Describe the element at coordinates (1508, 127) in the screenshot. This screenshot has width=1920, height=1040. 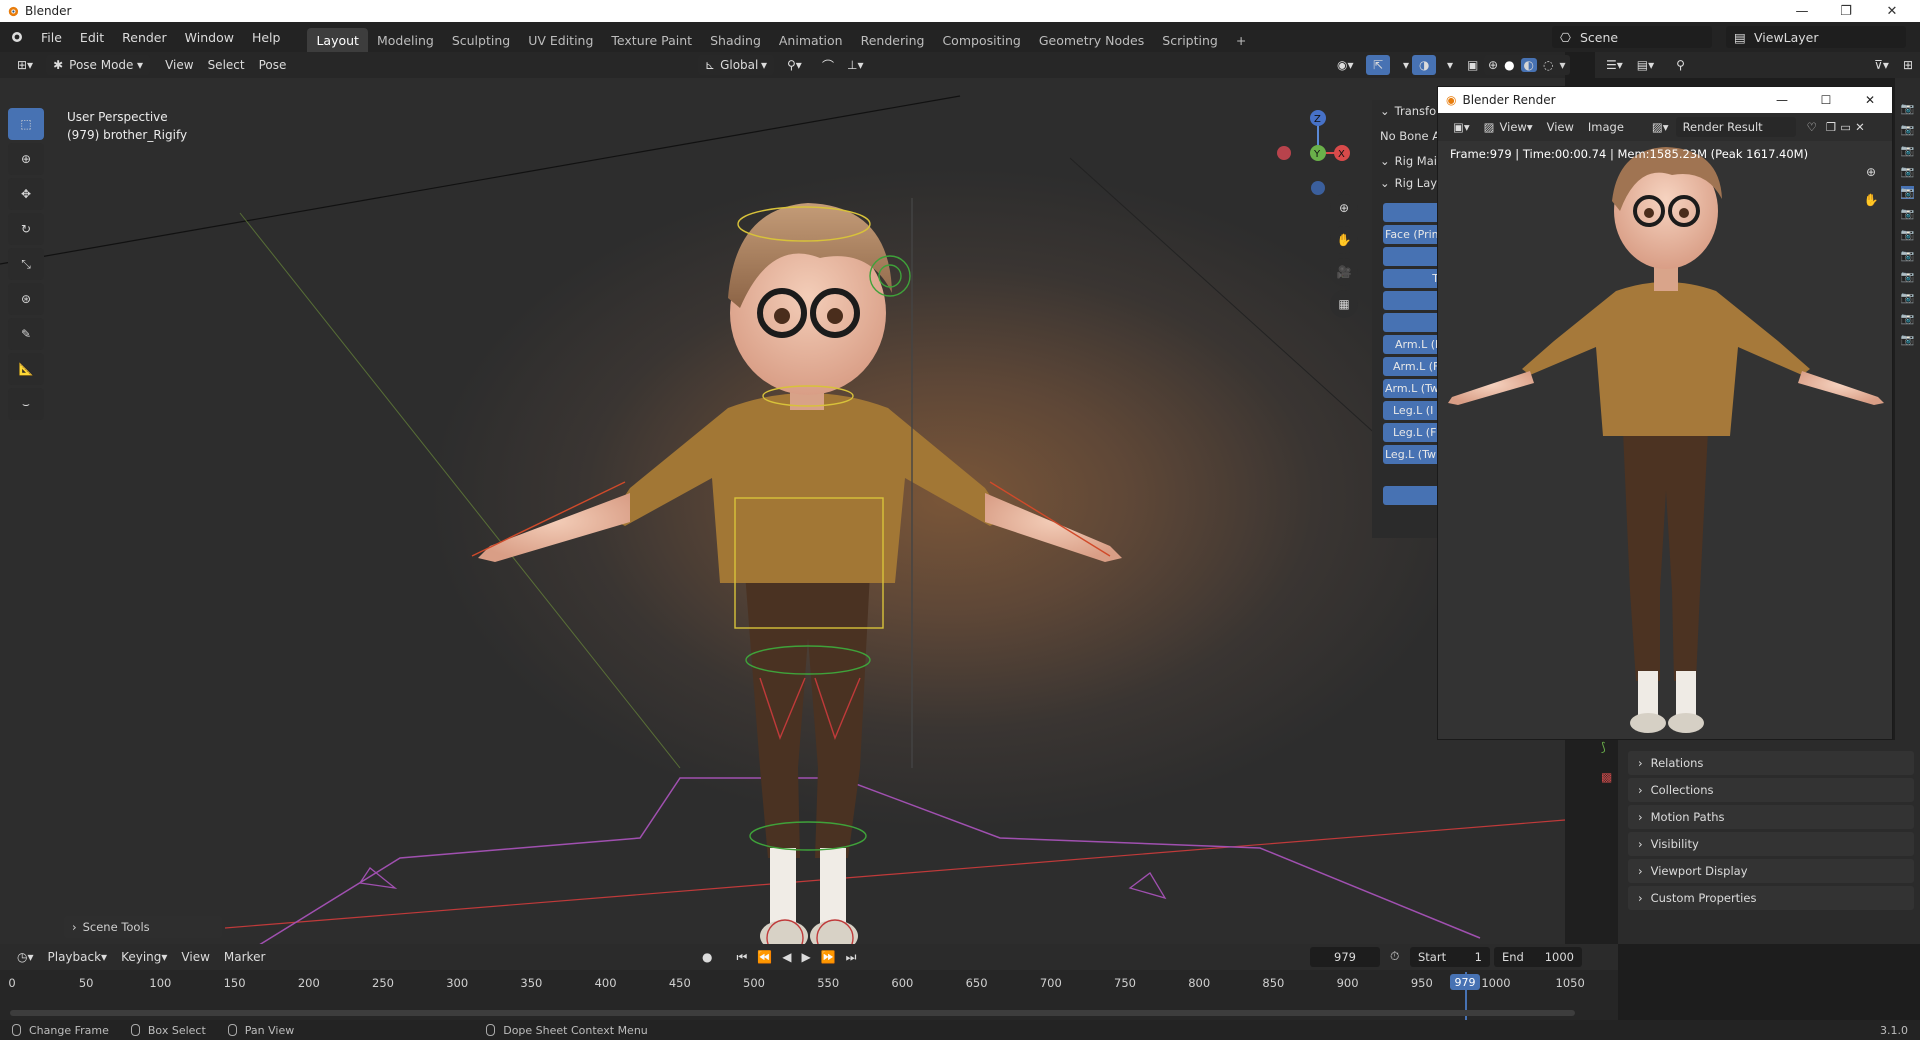
I see `view-mode-dropdown: ▨ View ▾` at that location.